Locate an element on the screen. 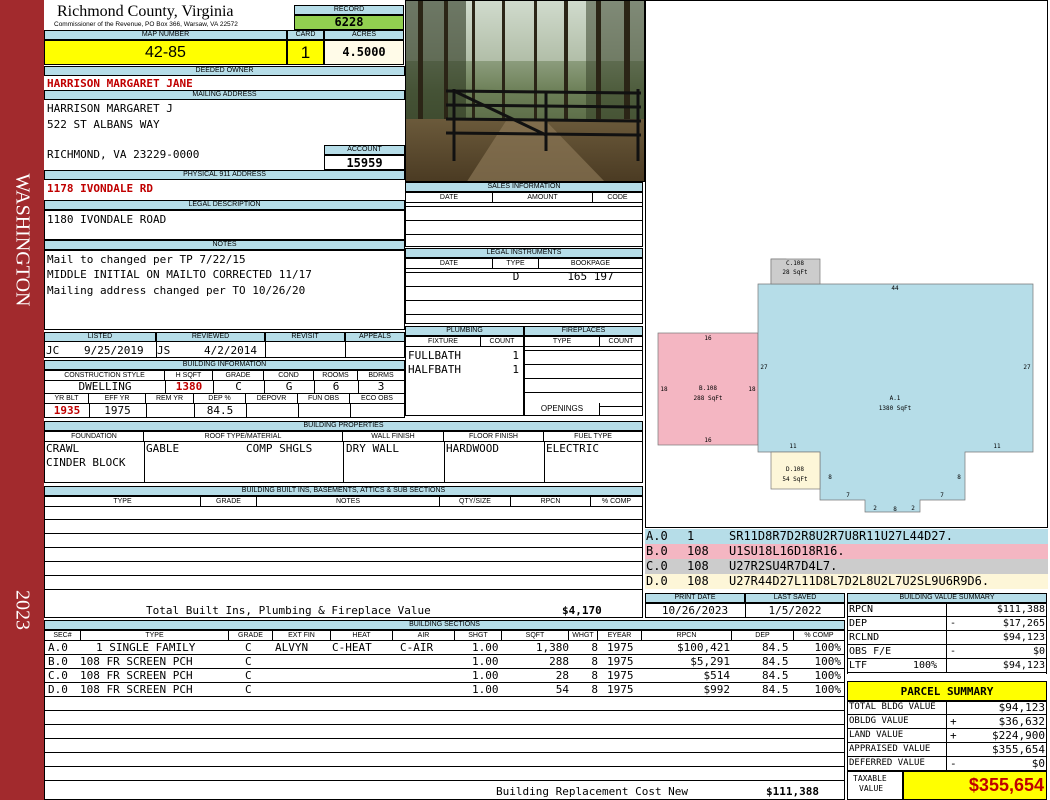 The height and width of the screenshot is (800, 1050). bi-col-funobs: FUN OBS is located at coordinates (324, 399).